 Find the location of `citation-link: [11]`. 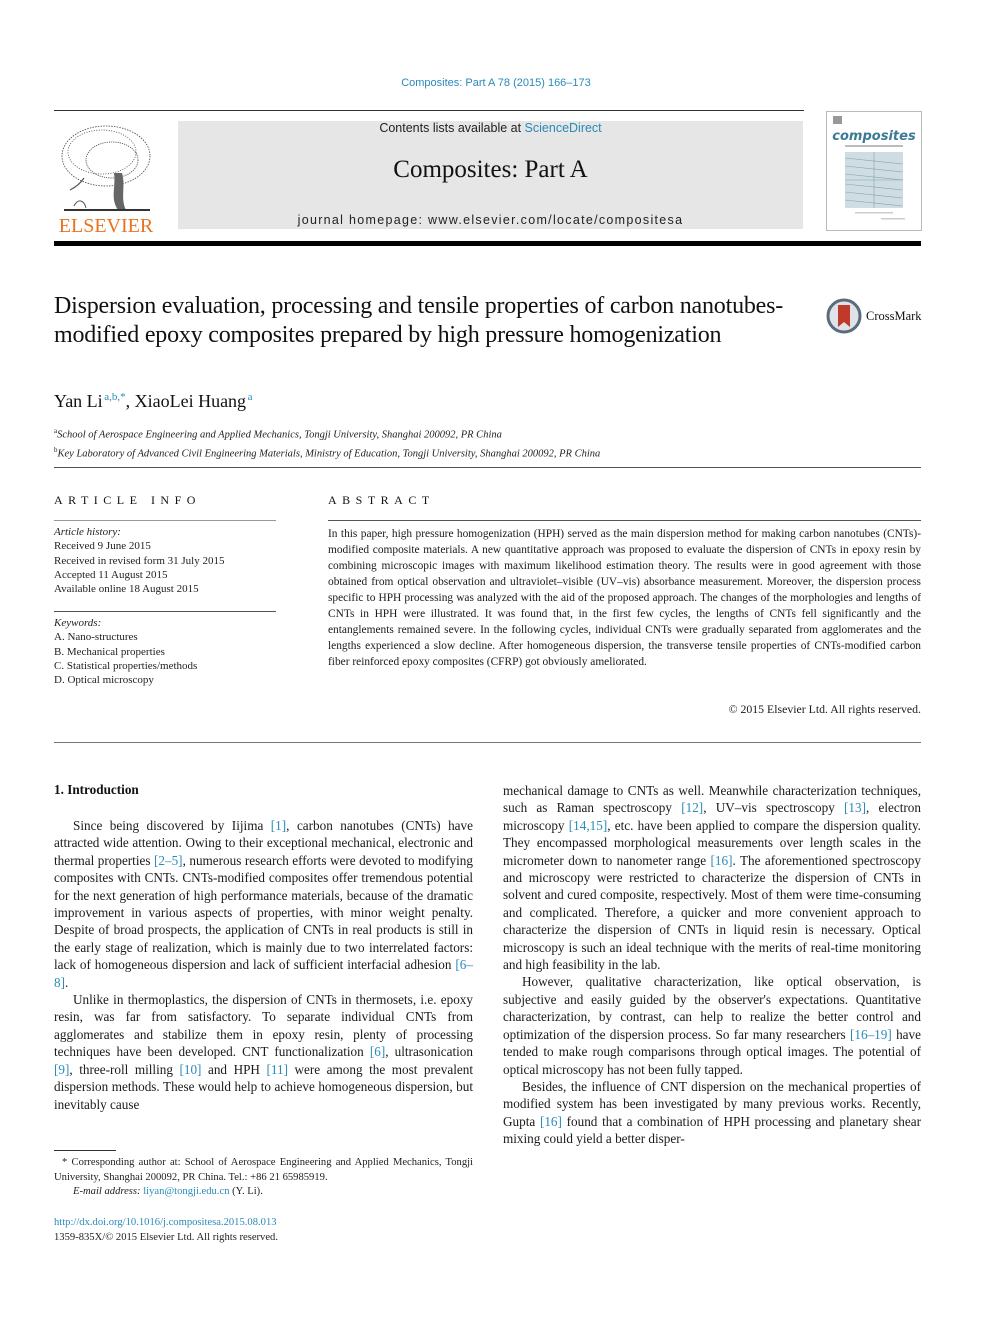

citation-link: [11] is located at coordinates (276, 1069).